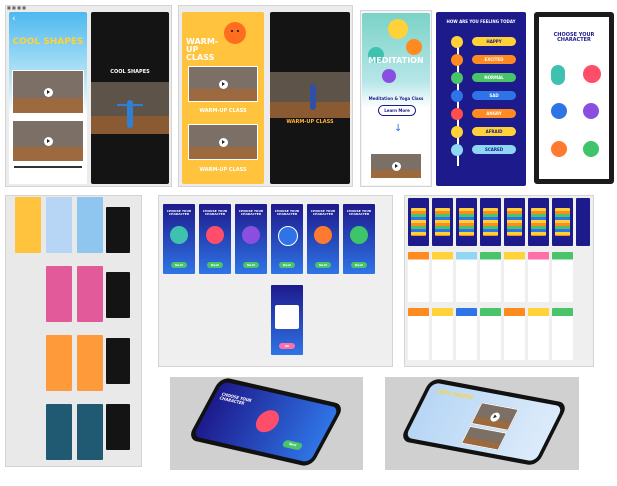 The image size is (617, 486). Describe the element at coordinates (287, 346) in the screenshot. I see `ok-button: OK` at that location.